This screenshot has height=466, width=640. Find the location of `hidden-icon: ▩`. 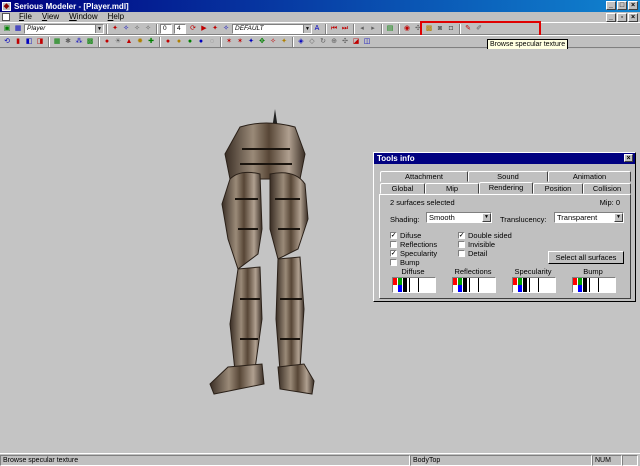

hidden-icon: ▩ is located at coordinates (90, 42).